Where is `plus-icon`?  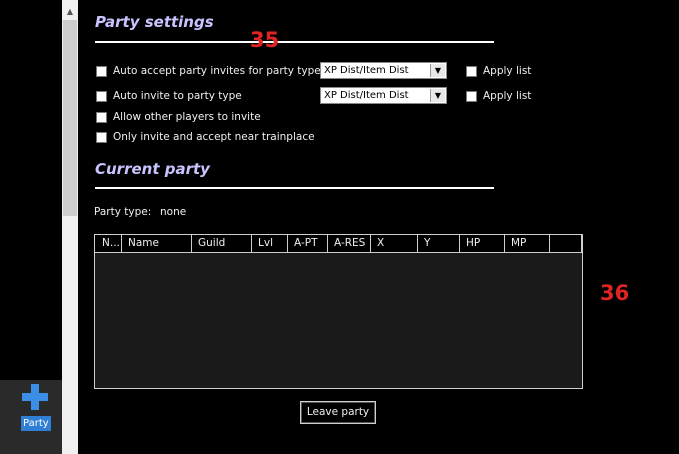
plus-icon is located at coordinates (35, 397).